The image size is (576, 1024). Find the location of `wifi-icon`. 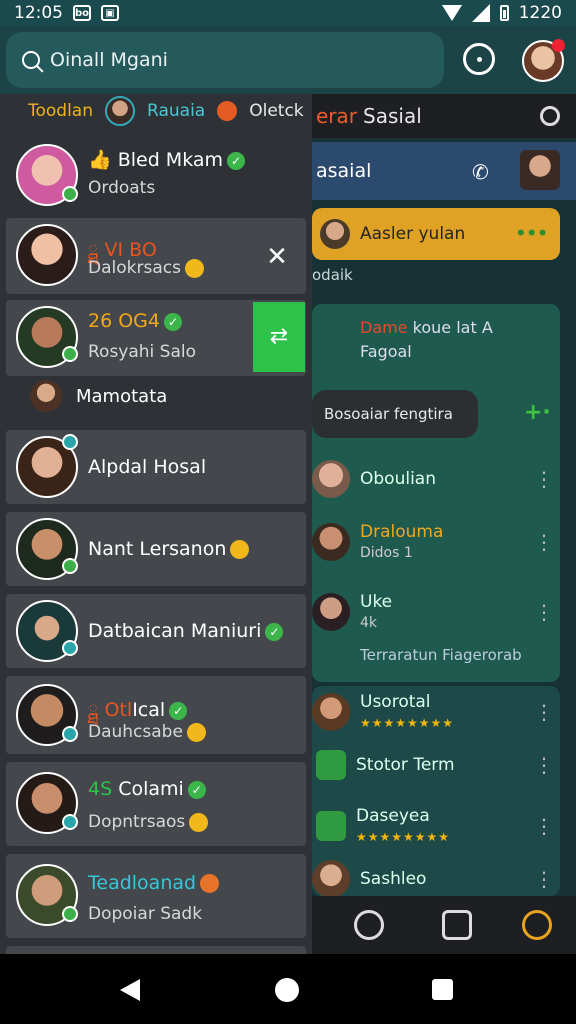

wifi-icon is located at coordinates (451, 13).